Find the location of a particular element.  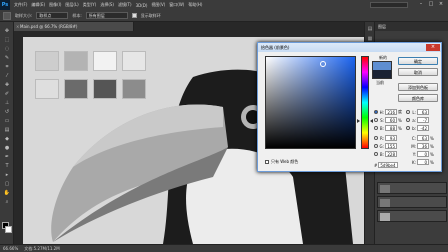

radio-blue is located at coordinates (376, 154).